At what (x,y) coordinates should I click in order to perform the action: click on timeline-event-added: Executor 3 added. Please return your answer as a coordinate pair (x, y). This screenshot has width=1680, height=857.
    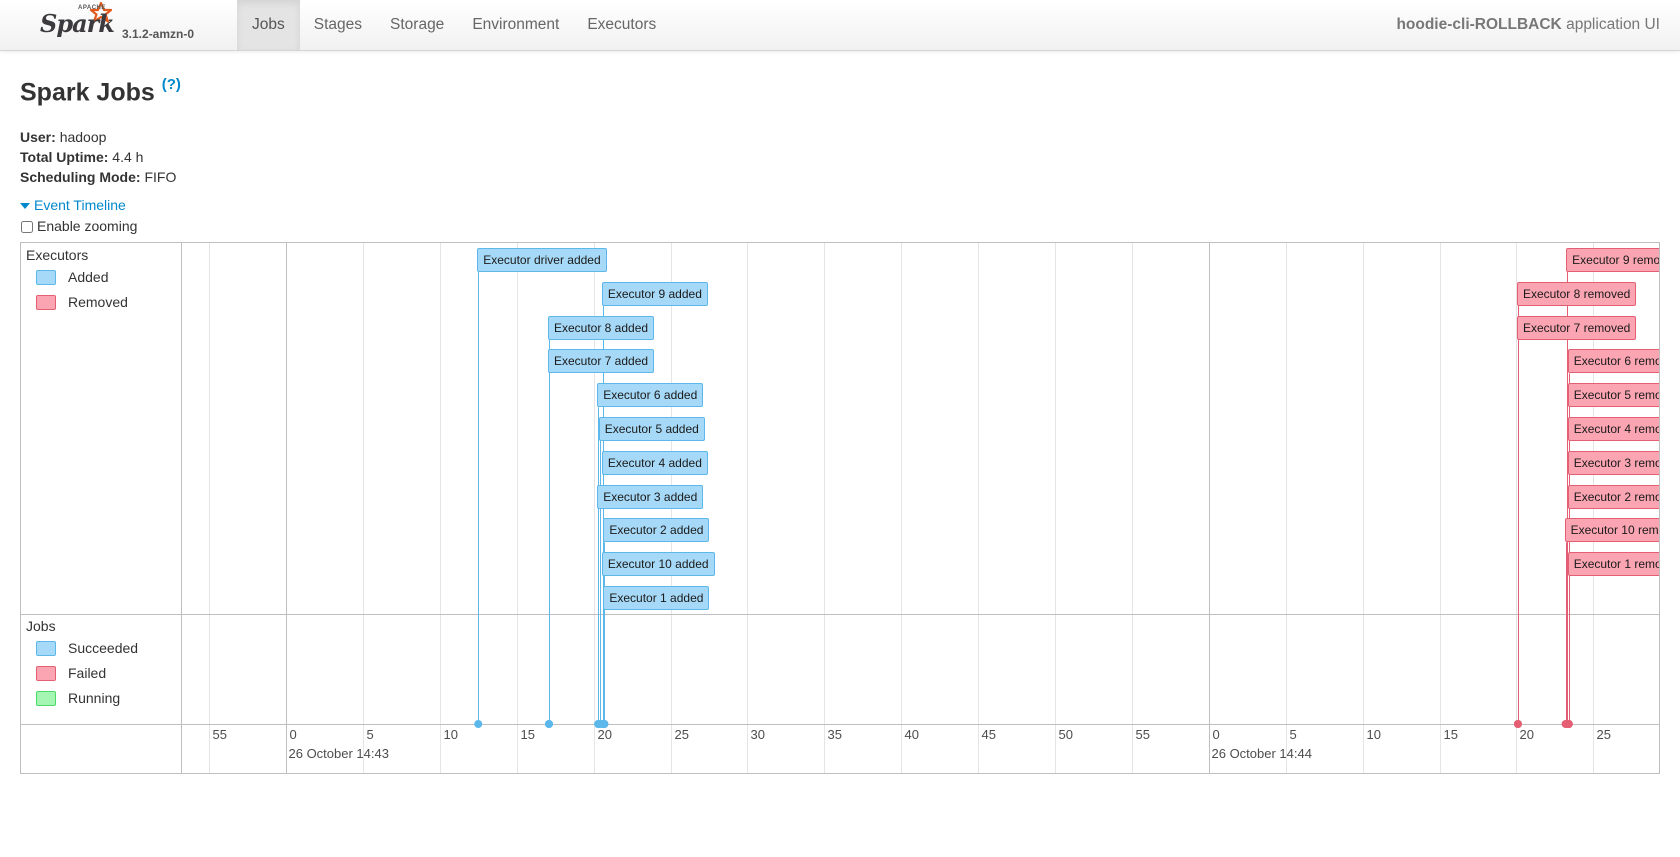
    Looking at the image, I should click on (650, 496).